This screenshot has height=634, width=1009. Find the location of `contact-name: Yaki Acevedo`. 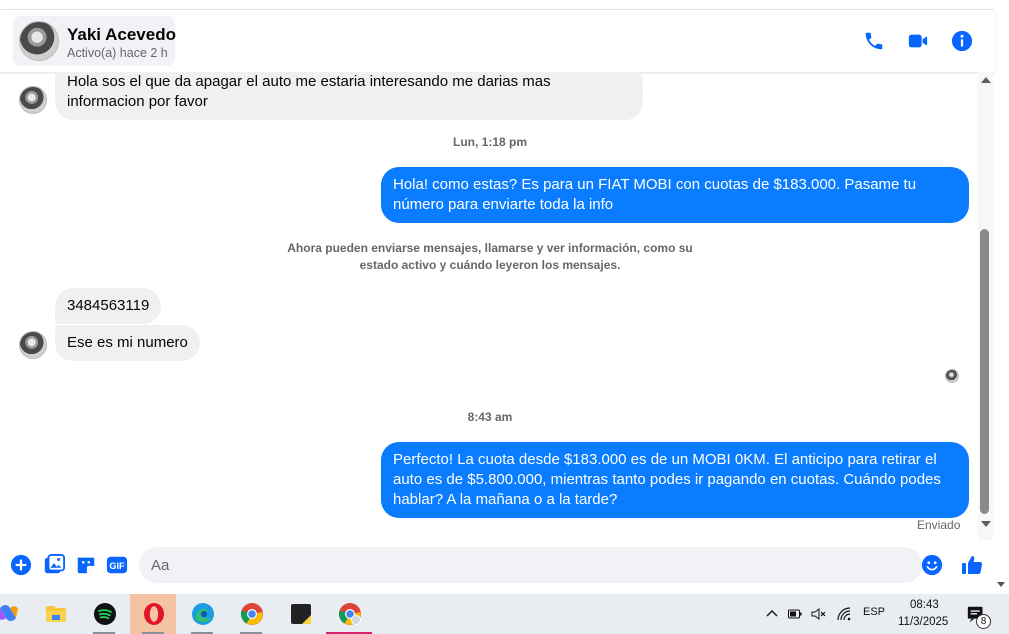

contact-name: Yaki Acevedo is located at coordinates (121, 35).